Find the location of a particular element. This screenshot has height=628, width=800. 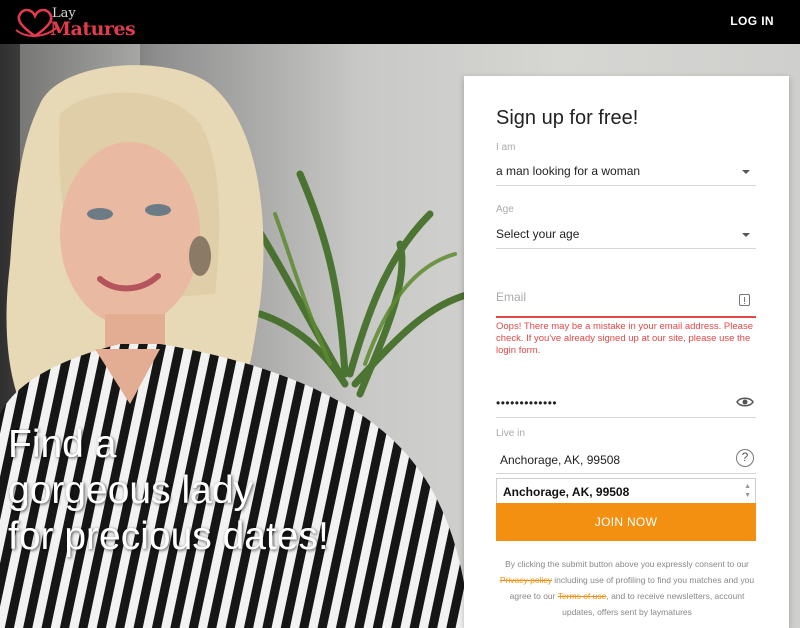

i-am-label: I am is located at coordinates (506, 147).